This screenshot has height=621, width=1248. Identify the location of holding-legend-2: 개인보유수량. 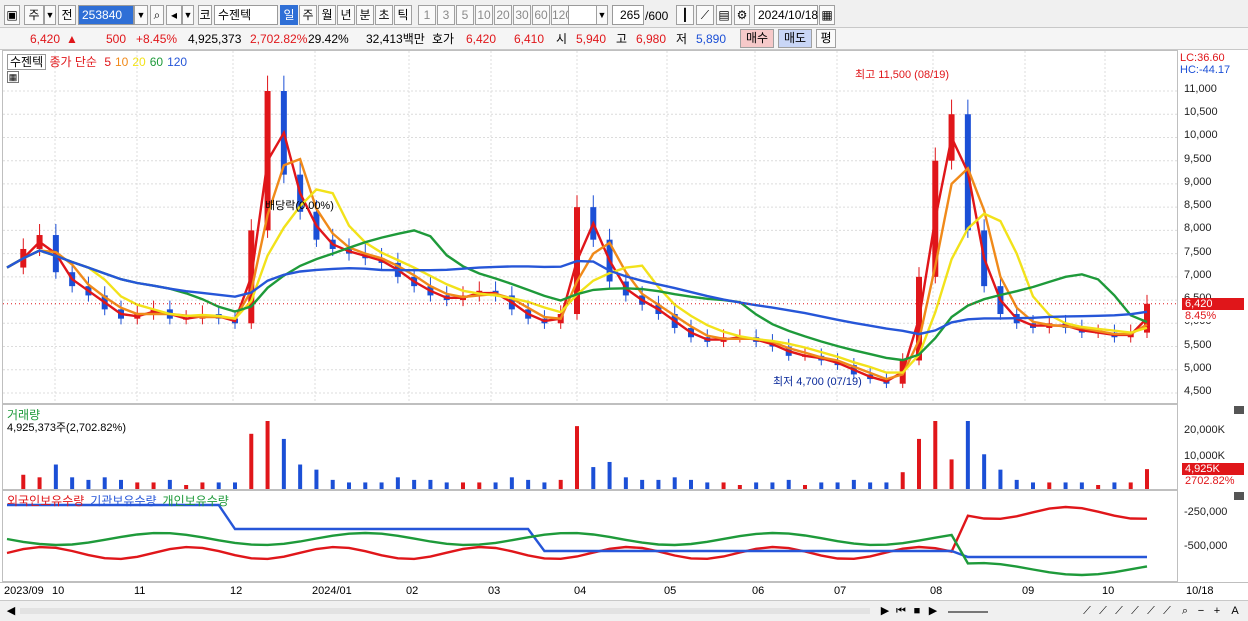
(195, 501).